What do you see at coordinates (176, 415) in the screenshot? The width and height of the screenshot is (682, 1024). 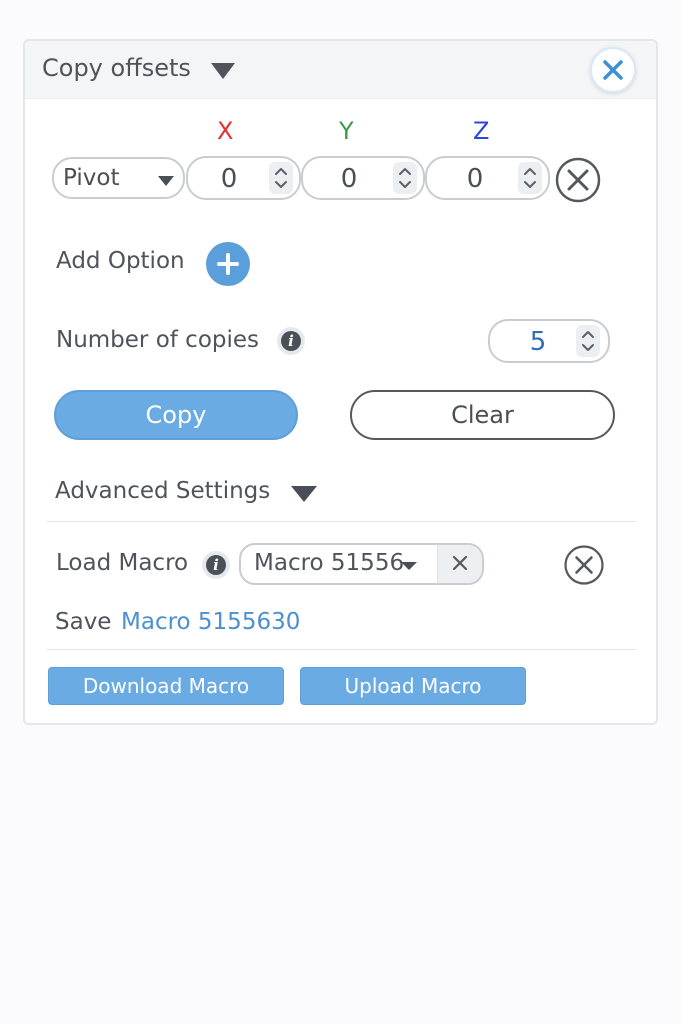 I see `copy-button: Copy` at bounding box center [176, 415].